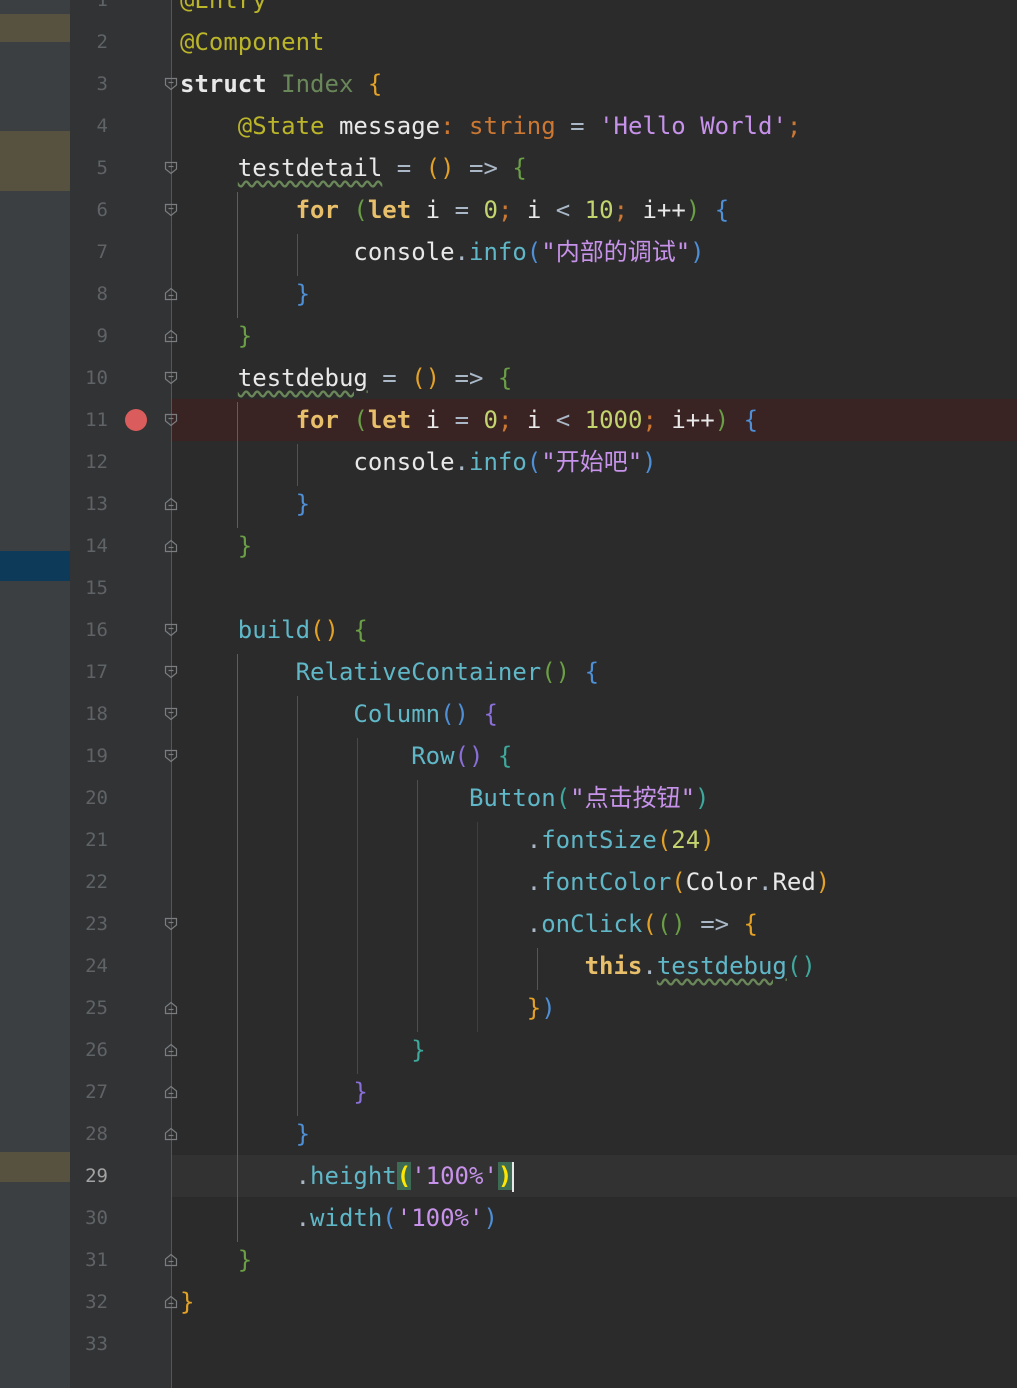  Describe the element at coordinates (89, 672) in the screenshot. I see `line-number: 17` at that location.